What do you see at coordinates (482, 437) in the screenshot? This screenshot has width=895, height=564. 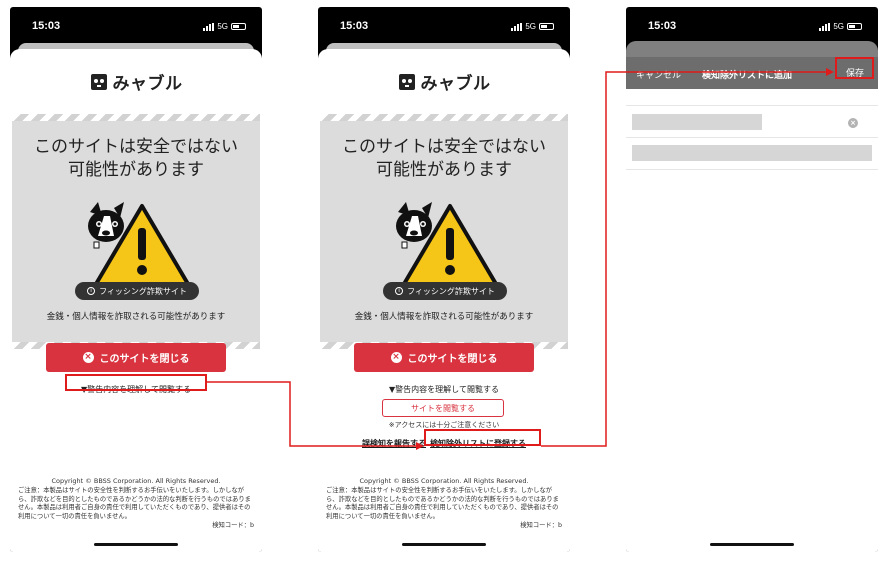 I see `highlight-add-exclusion-link` at bounding box center [482, 437].